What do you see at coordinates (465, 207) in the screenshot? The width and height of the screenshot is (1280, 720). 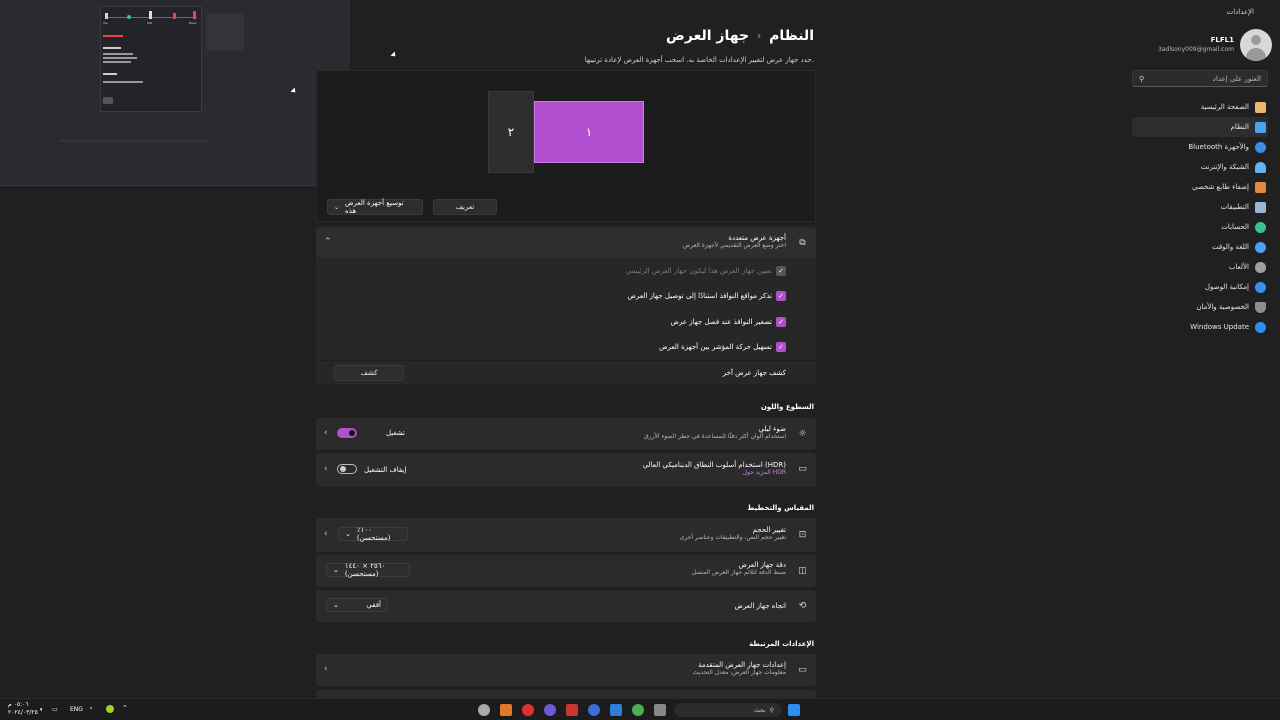 I see `identify-button: تعريف` at bounding box center [465, 207].